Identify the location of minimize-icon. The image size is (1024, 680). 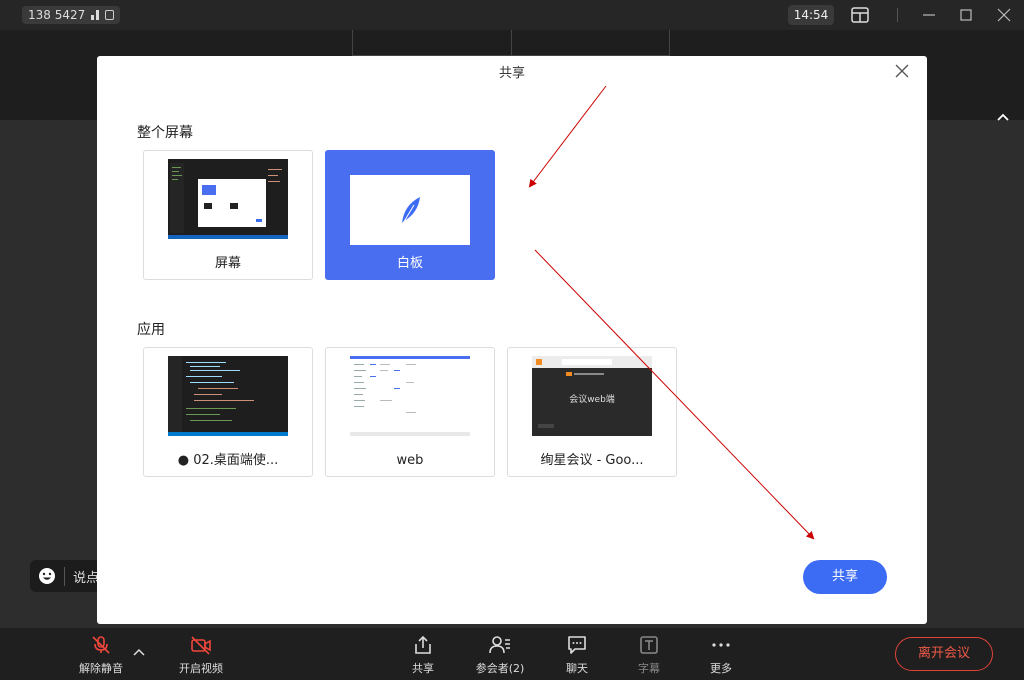
(929, 15).